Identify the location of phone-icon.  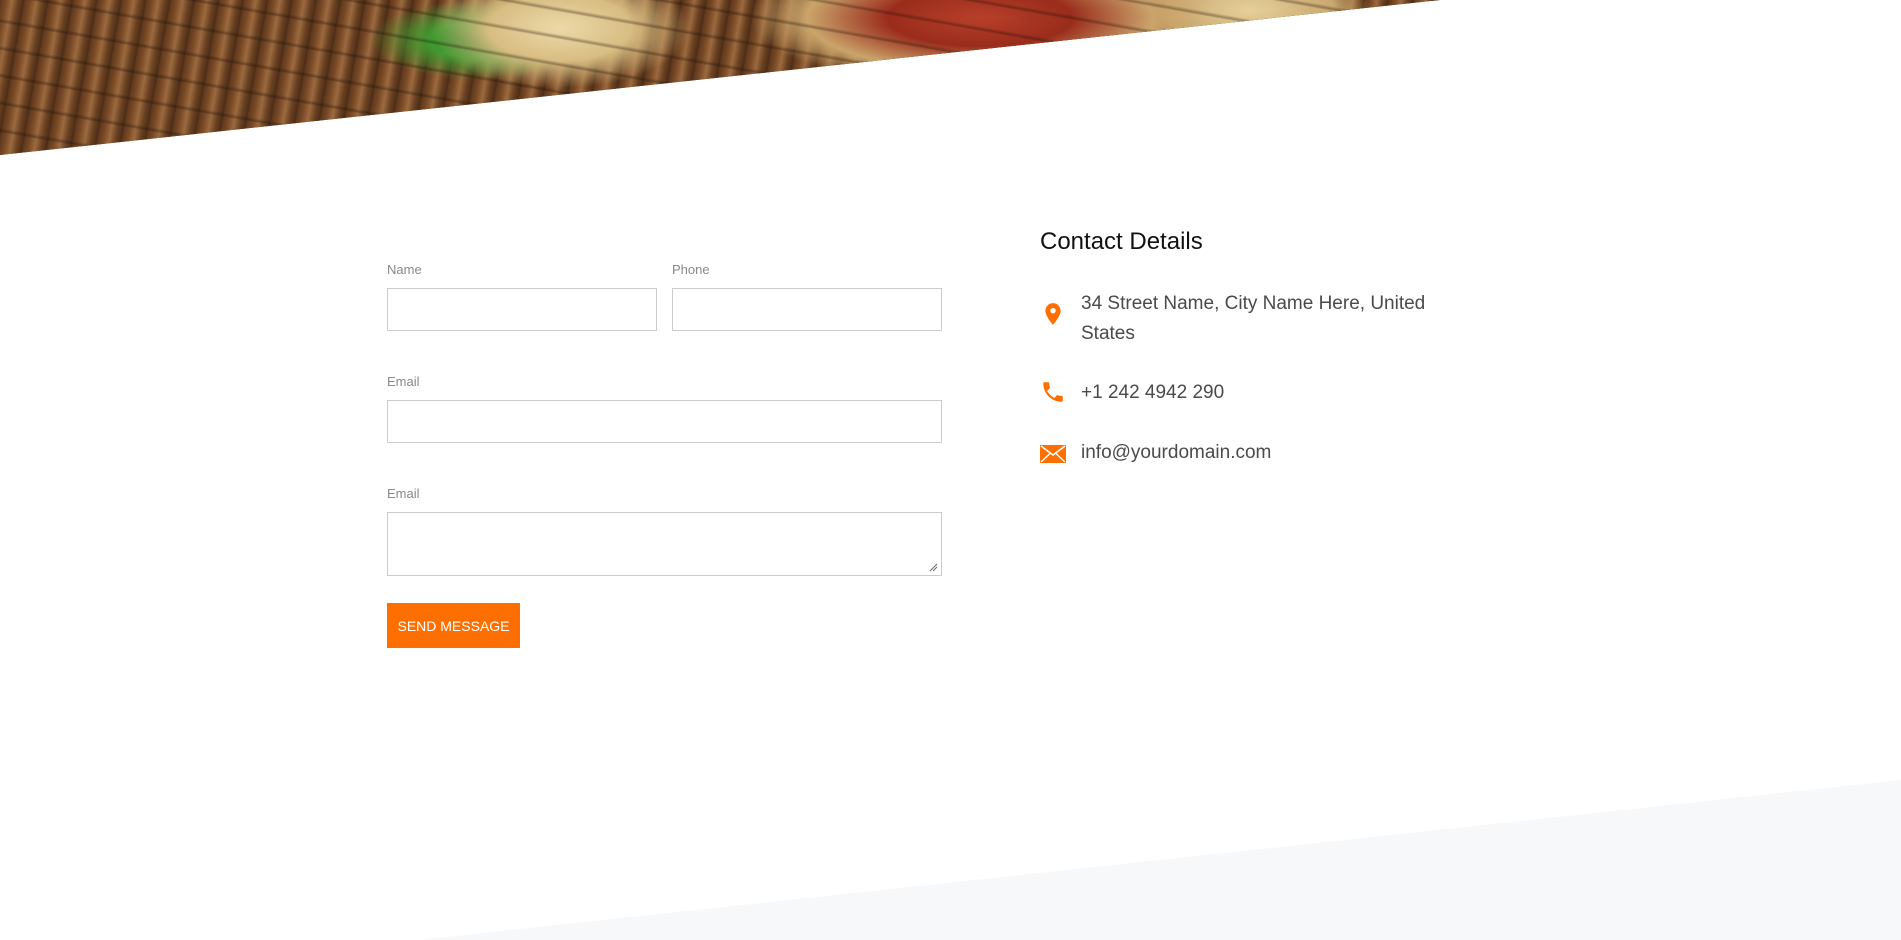
(1053, 392).